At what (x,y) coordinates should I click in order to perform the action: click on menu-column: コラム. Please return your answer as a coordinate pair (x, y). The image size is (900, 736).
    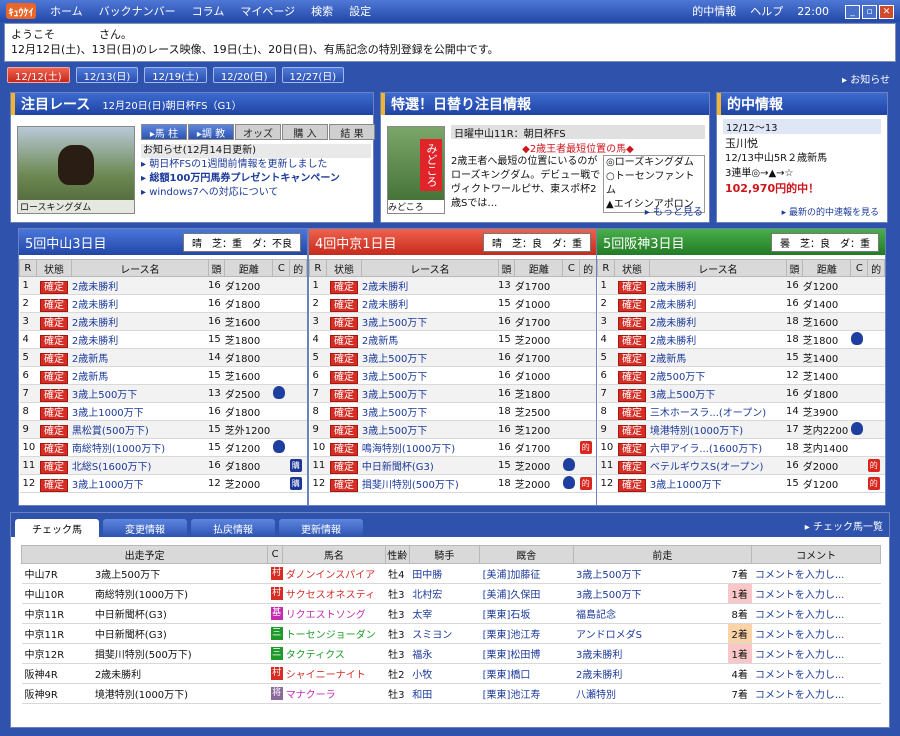
    Looking at the image, I should click on (208, 11).